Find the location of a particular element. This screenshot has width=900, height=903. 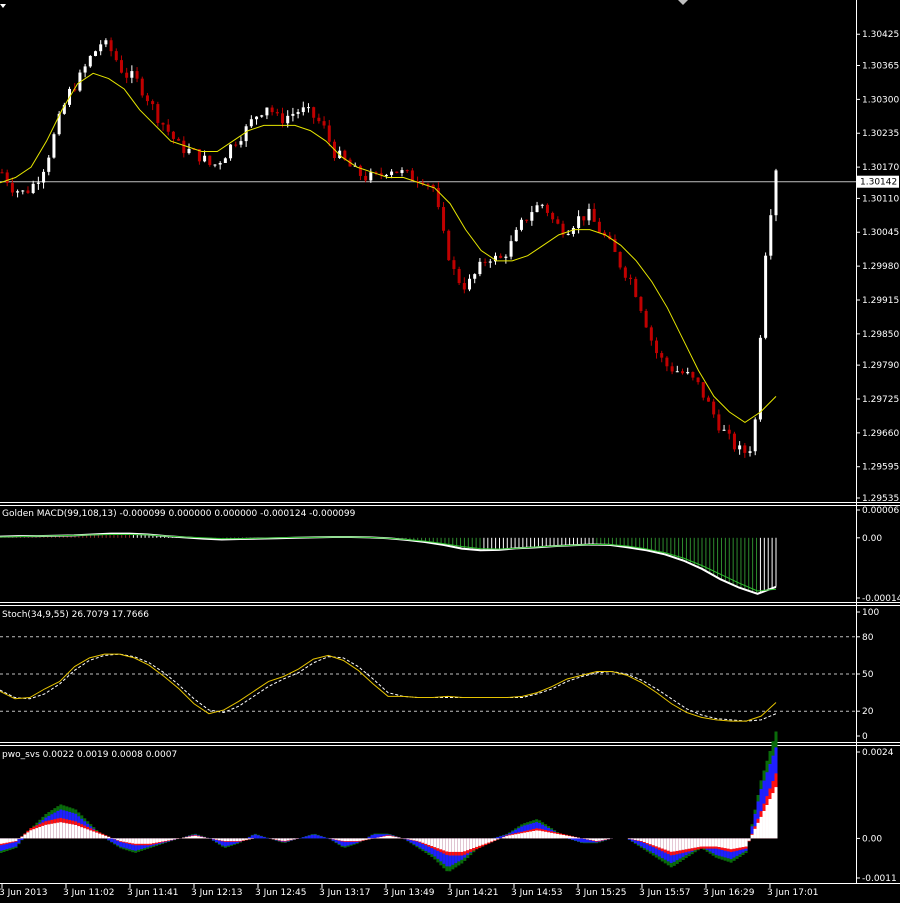

price-axis-label: 1.30170 is located at coordinates (880, 168).